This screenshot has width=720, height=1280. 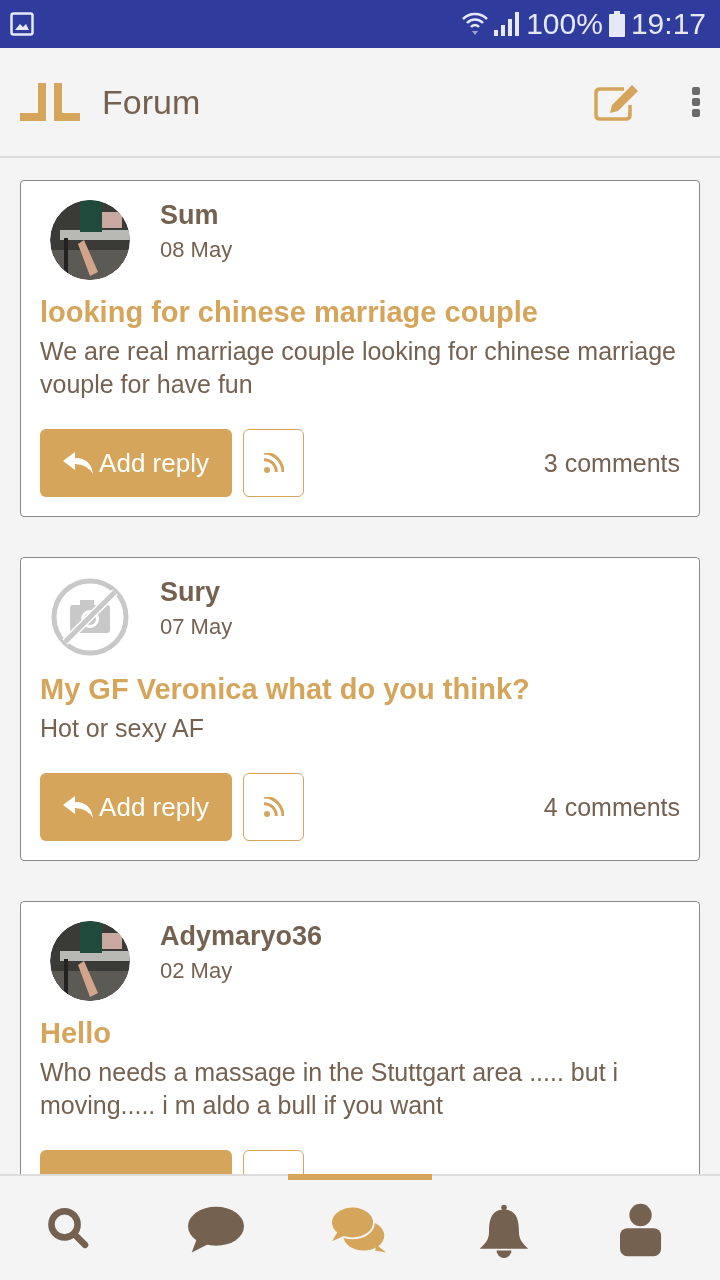 What do you see at coordinates (617, 102) in the screenshot?
I see `compose-icon` at bounding box center [617, 102].